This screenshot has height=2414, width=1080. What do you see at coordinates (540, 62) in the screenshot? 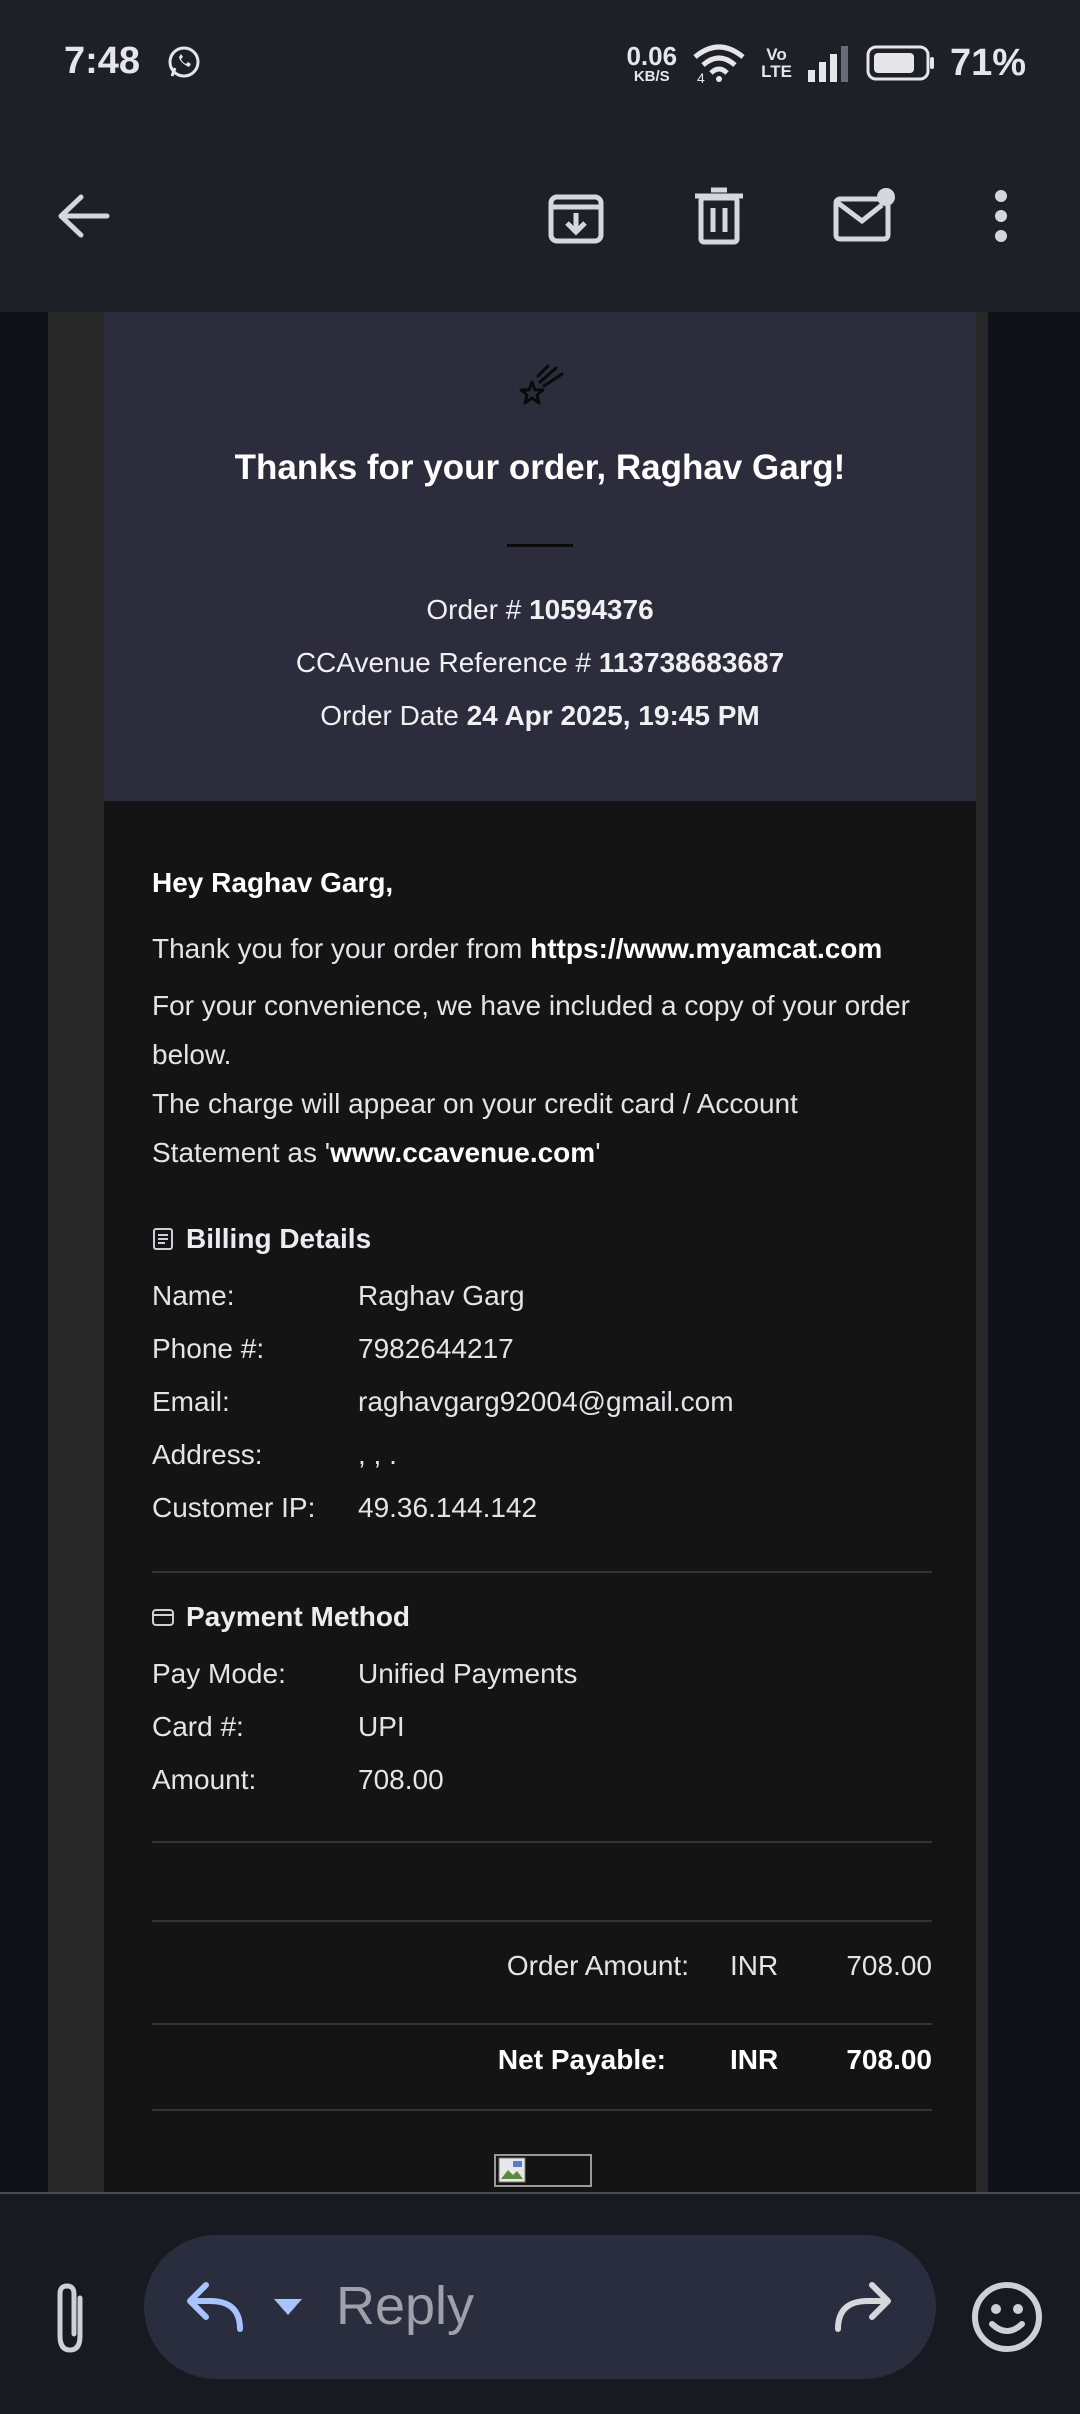
I see `status-bar: 7:48 0.06 KB/S 4 Vo LTE 71%` at bounding box center [540, 62].